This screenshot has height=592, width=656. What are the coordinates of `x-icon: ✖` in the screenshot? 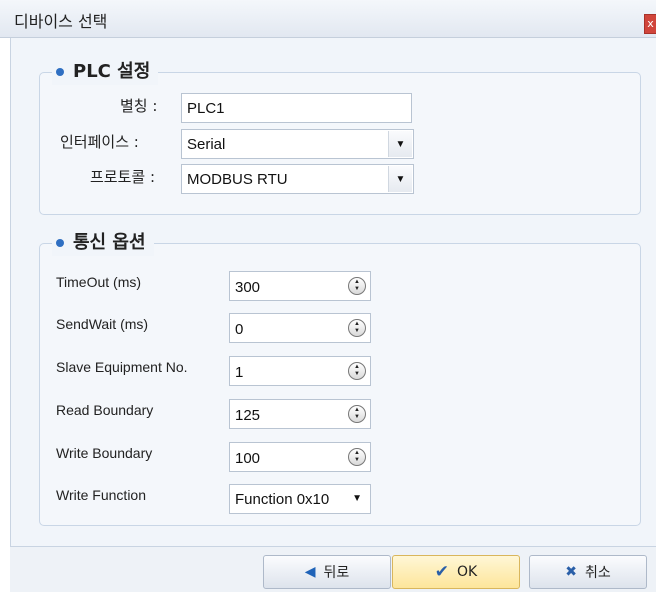 It's located at (571, 572).